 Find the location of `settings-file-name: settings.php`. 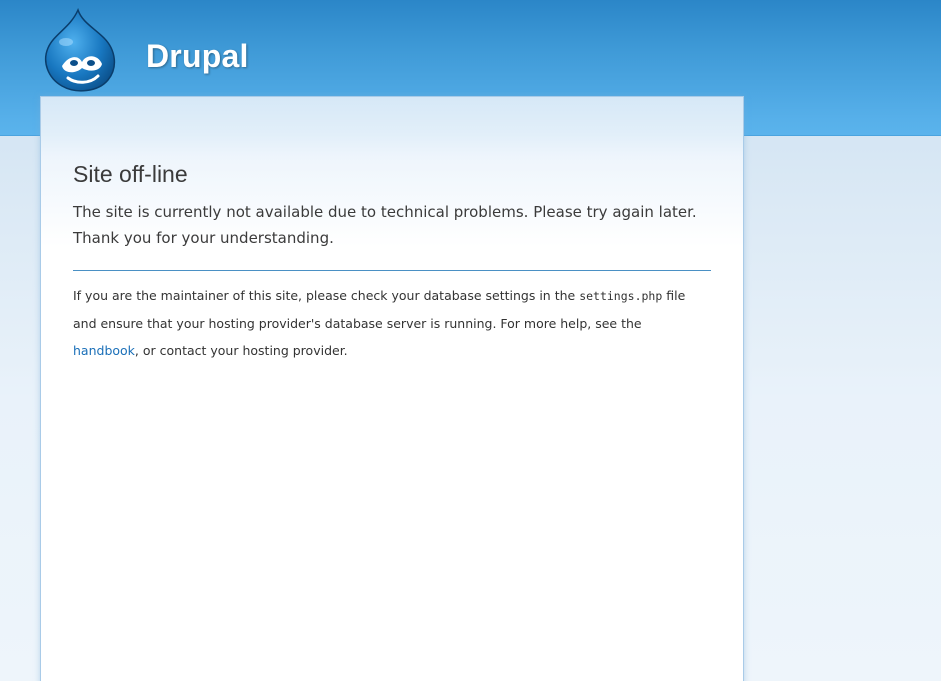

settings-file-name: settings.php is located at coordinates (621, 296).